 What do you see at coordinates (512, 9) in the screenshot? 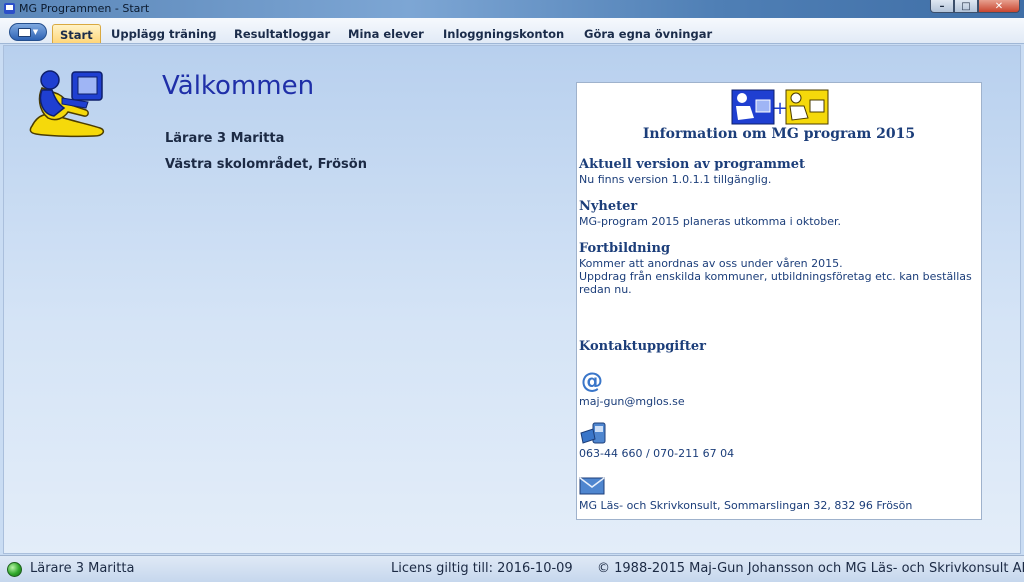
I see `title-bar: MG Programmen - Start – □ ✕` at bounding box center [512, 9].